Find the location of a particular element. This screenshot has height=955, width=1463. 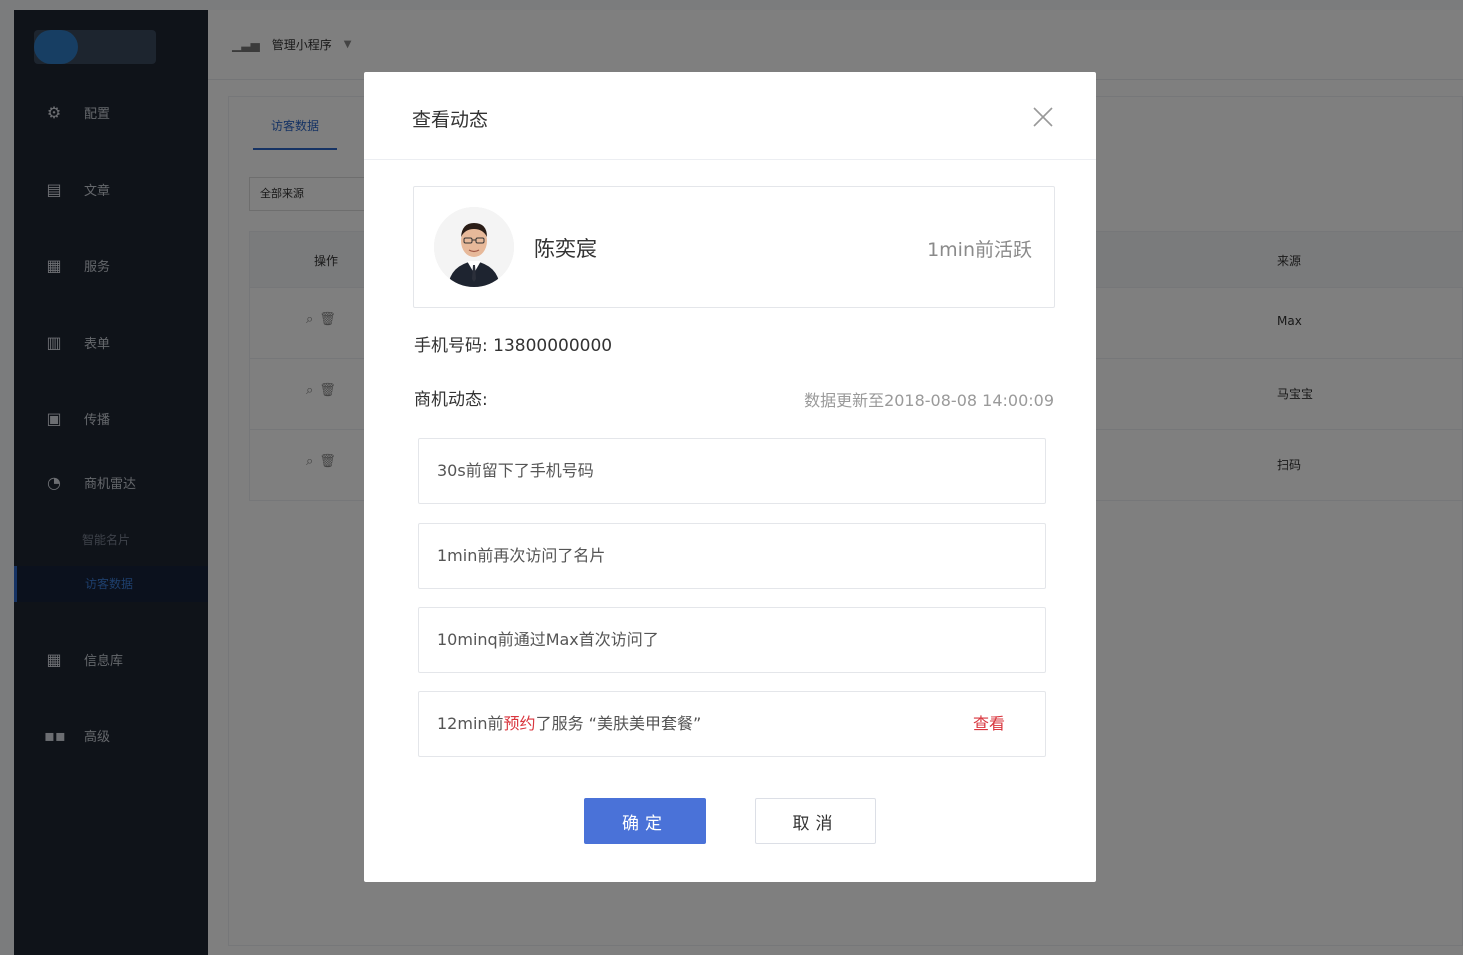

dialog-title: 查看动态 is located at coordinates (450, 120).